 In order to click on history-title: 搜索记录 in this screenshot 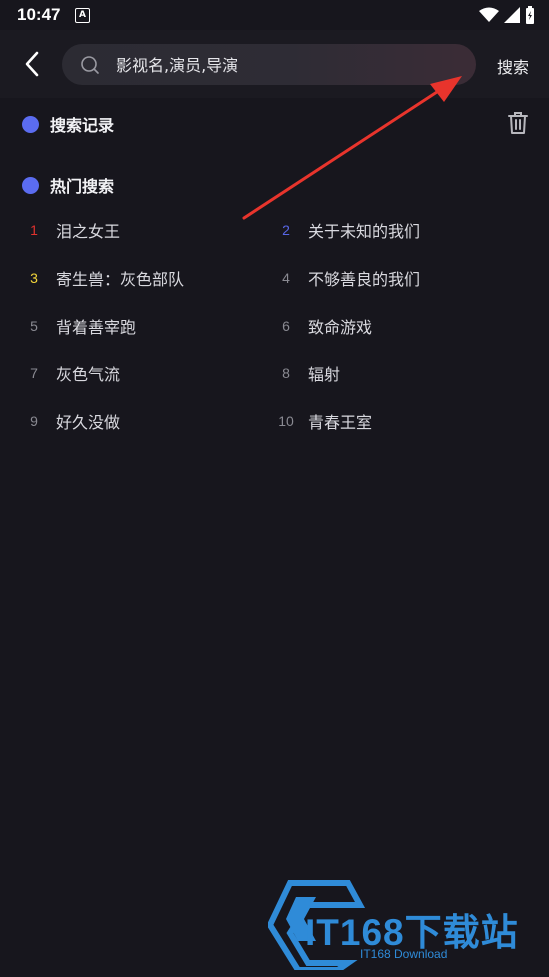, I will do `click(82, 125)`.